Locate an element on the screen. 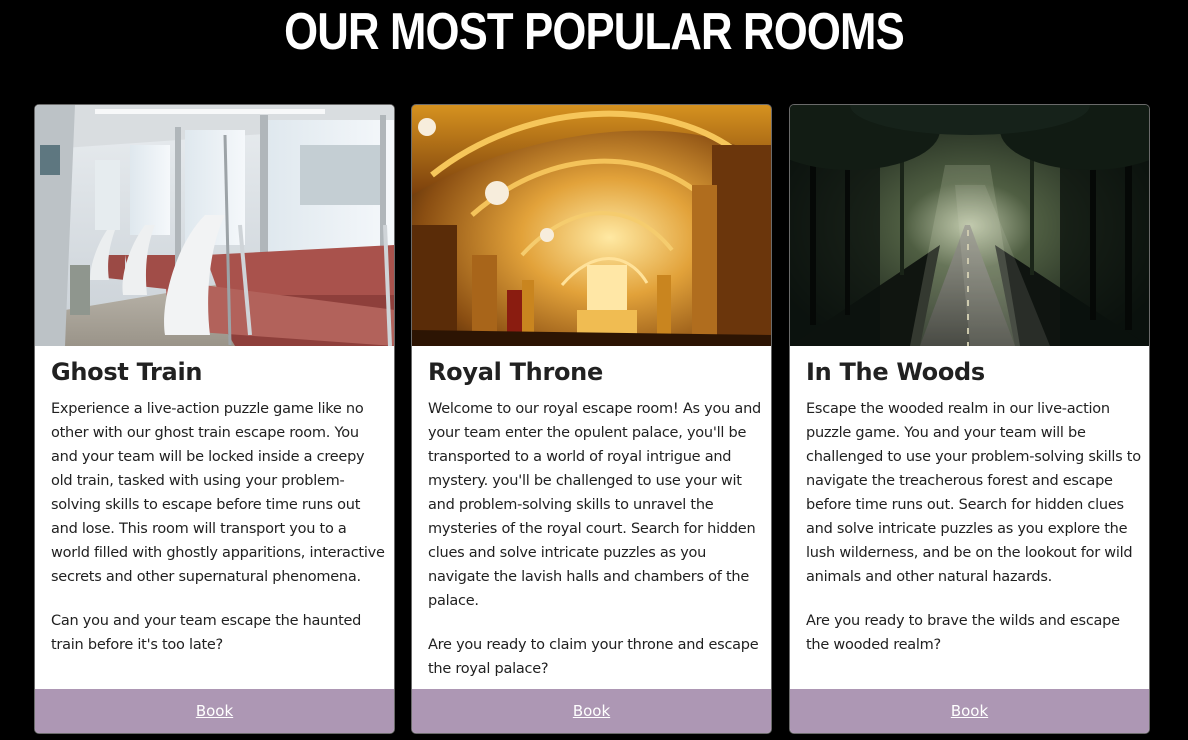 This screenshot has width=1188, height=740. royal-throne-image is located at coordinates (591, 225).